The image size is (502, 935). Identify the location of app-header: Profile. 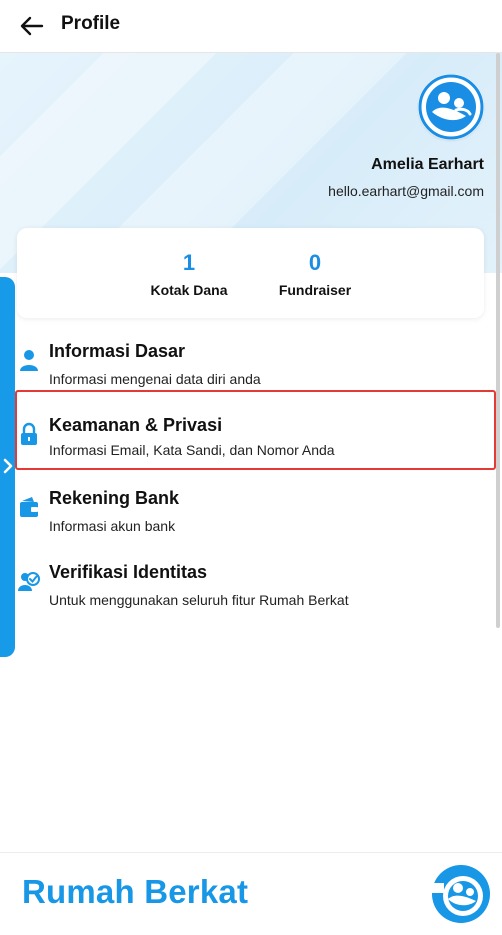
(251, 26).